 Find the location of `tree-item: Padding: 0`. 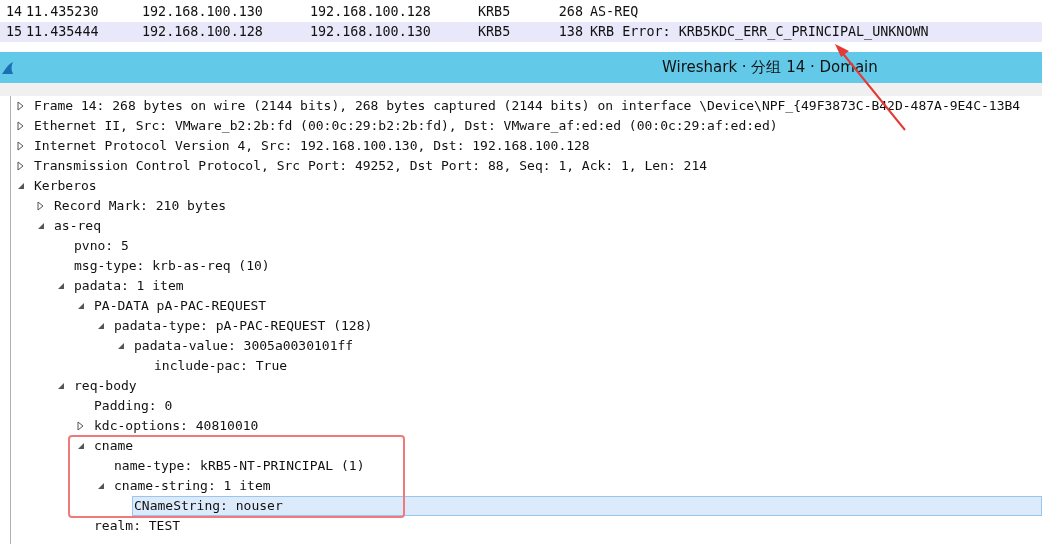

tree-item: Padding: 0 is located at coordinates (133, 406).